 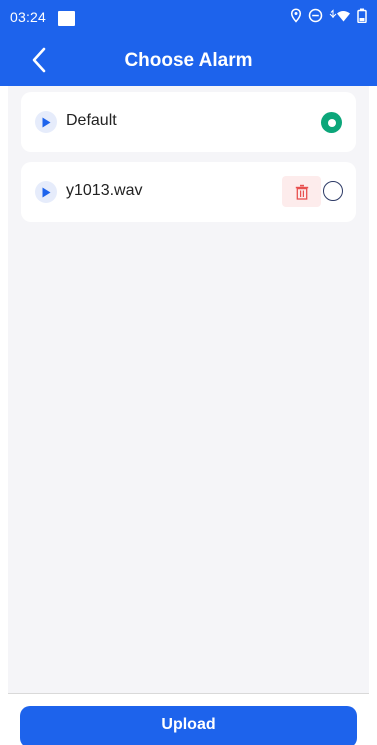 I want to click on radio-dot, so click(x=331, y=122).